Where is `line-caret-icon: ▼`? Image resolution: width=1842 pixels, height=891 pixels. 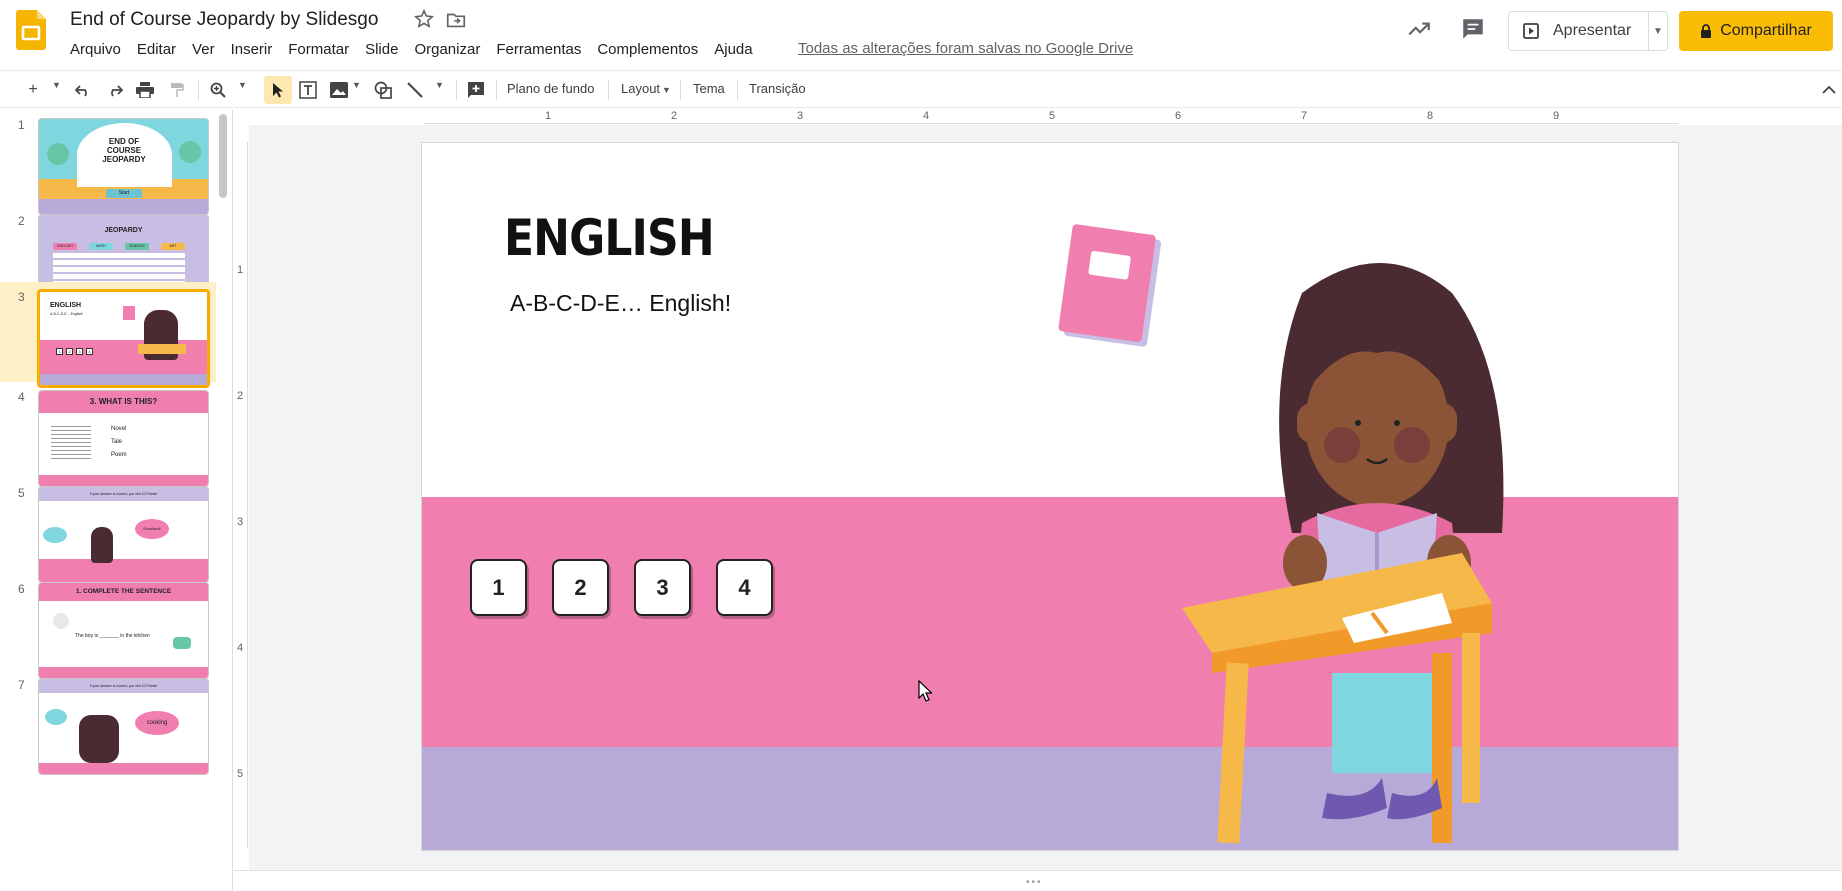 line-caret-icon: ▼ is located at coordinates (439, 85).